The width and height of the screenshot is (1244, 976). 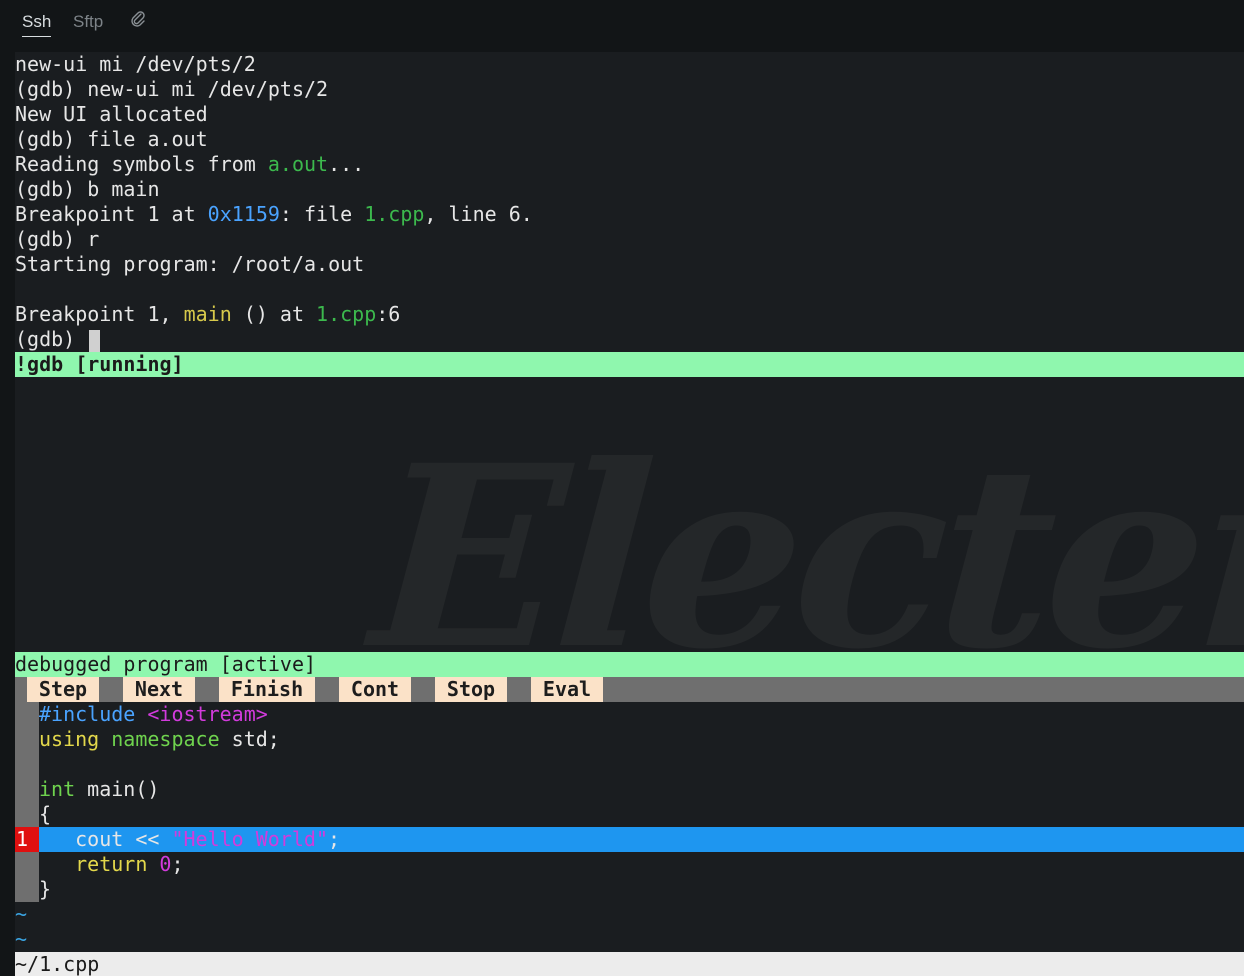 I want to click on source-line: {, so click(x=45, y=814).